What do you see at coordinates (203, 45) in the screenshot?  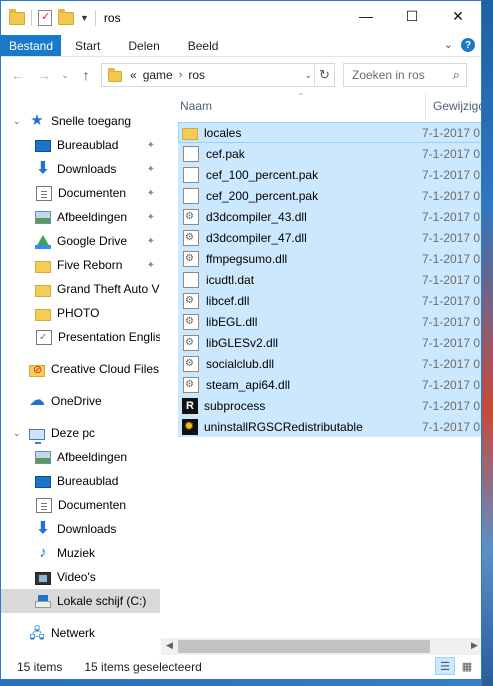 I see `tab-beeld: Beeld` at bounding box center [203, 45].